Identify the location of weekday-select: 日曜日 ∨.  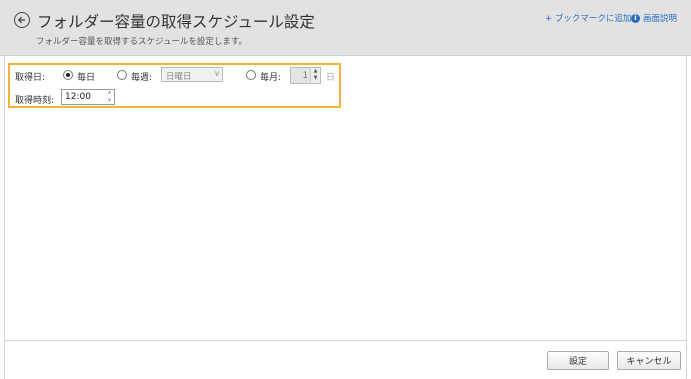
(192, 74).